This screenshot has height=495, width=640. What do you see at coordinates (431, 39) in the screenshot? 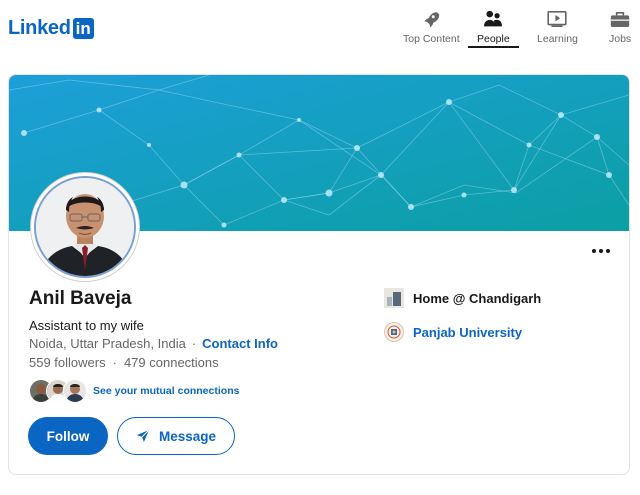
I see `nav-label: Top Content` at bounding box center [431, 39].